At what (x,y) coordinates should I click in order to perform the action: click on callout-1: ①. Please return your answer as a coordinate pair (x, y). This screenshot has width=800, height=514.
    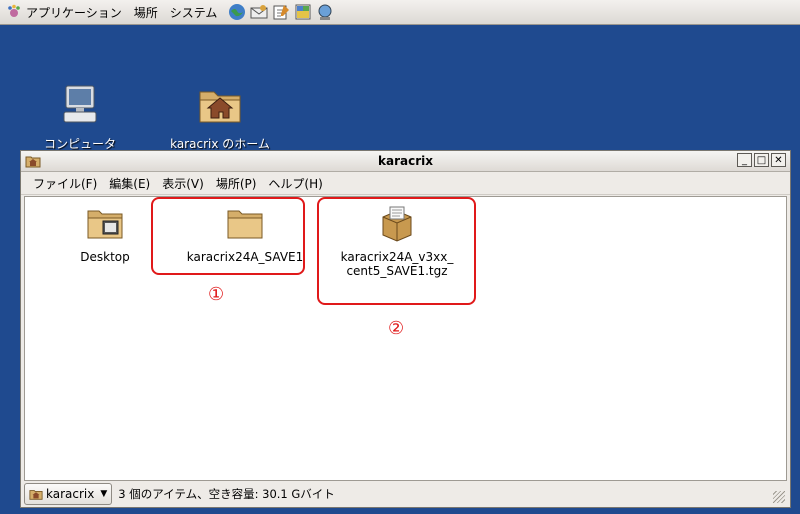
    Looking at the image, I should click on (216, 294).